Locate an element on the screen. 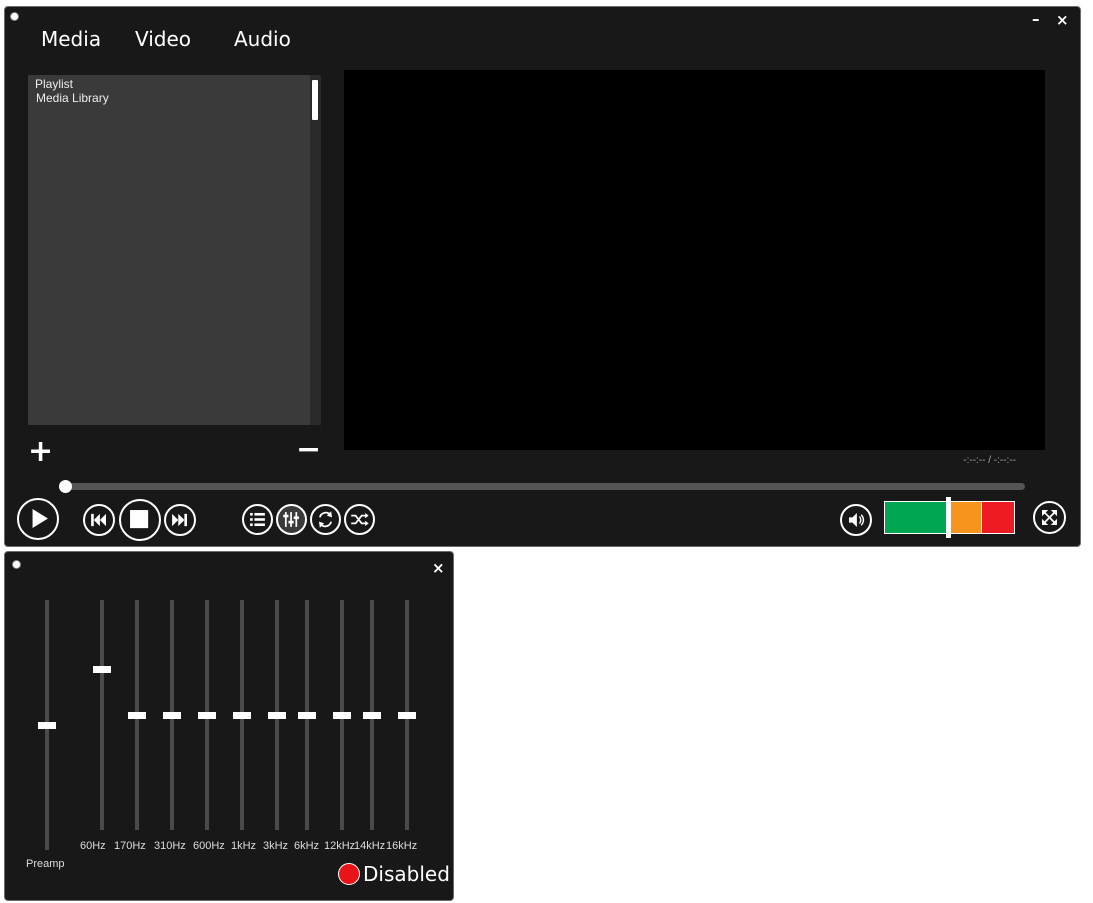 This screenshot has width=1093, height=903. eq-band-12khz-slider-label: 12kHz is located at coordinates (340, 846).